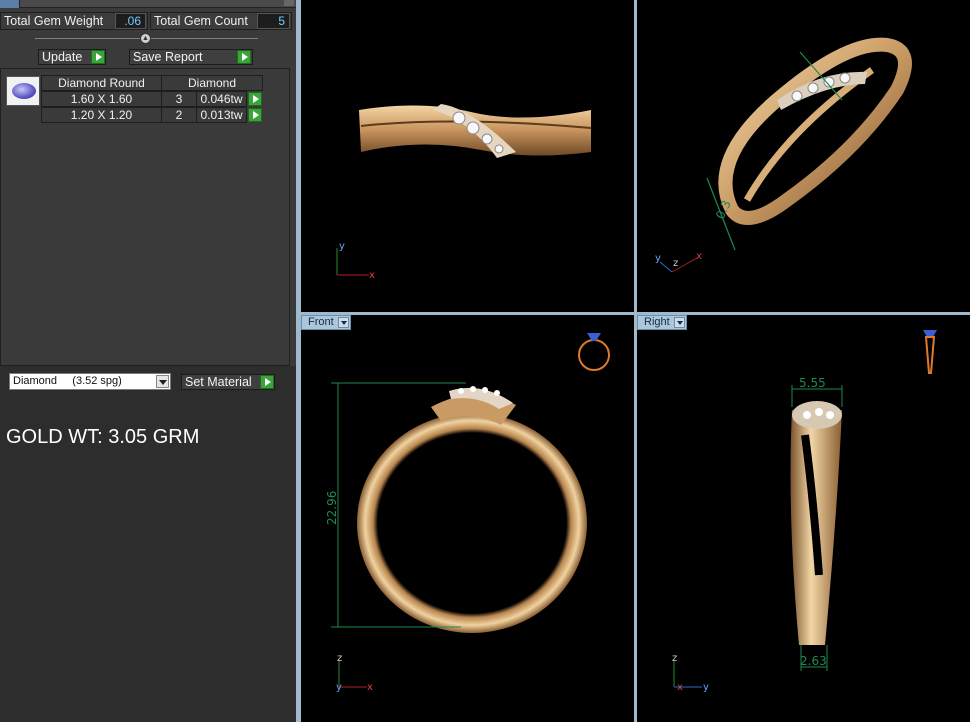 This screenshot has height=722, width=970. What do you see at coordinates (221, 115) in the screenshot?
I see `gem-row-2-weight: 0.013tw` at bounding box center [221, 115].